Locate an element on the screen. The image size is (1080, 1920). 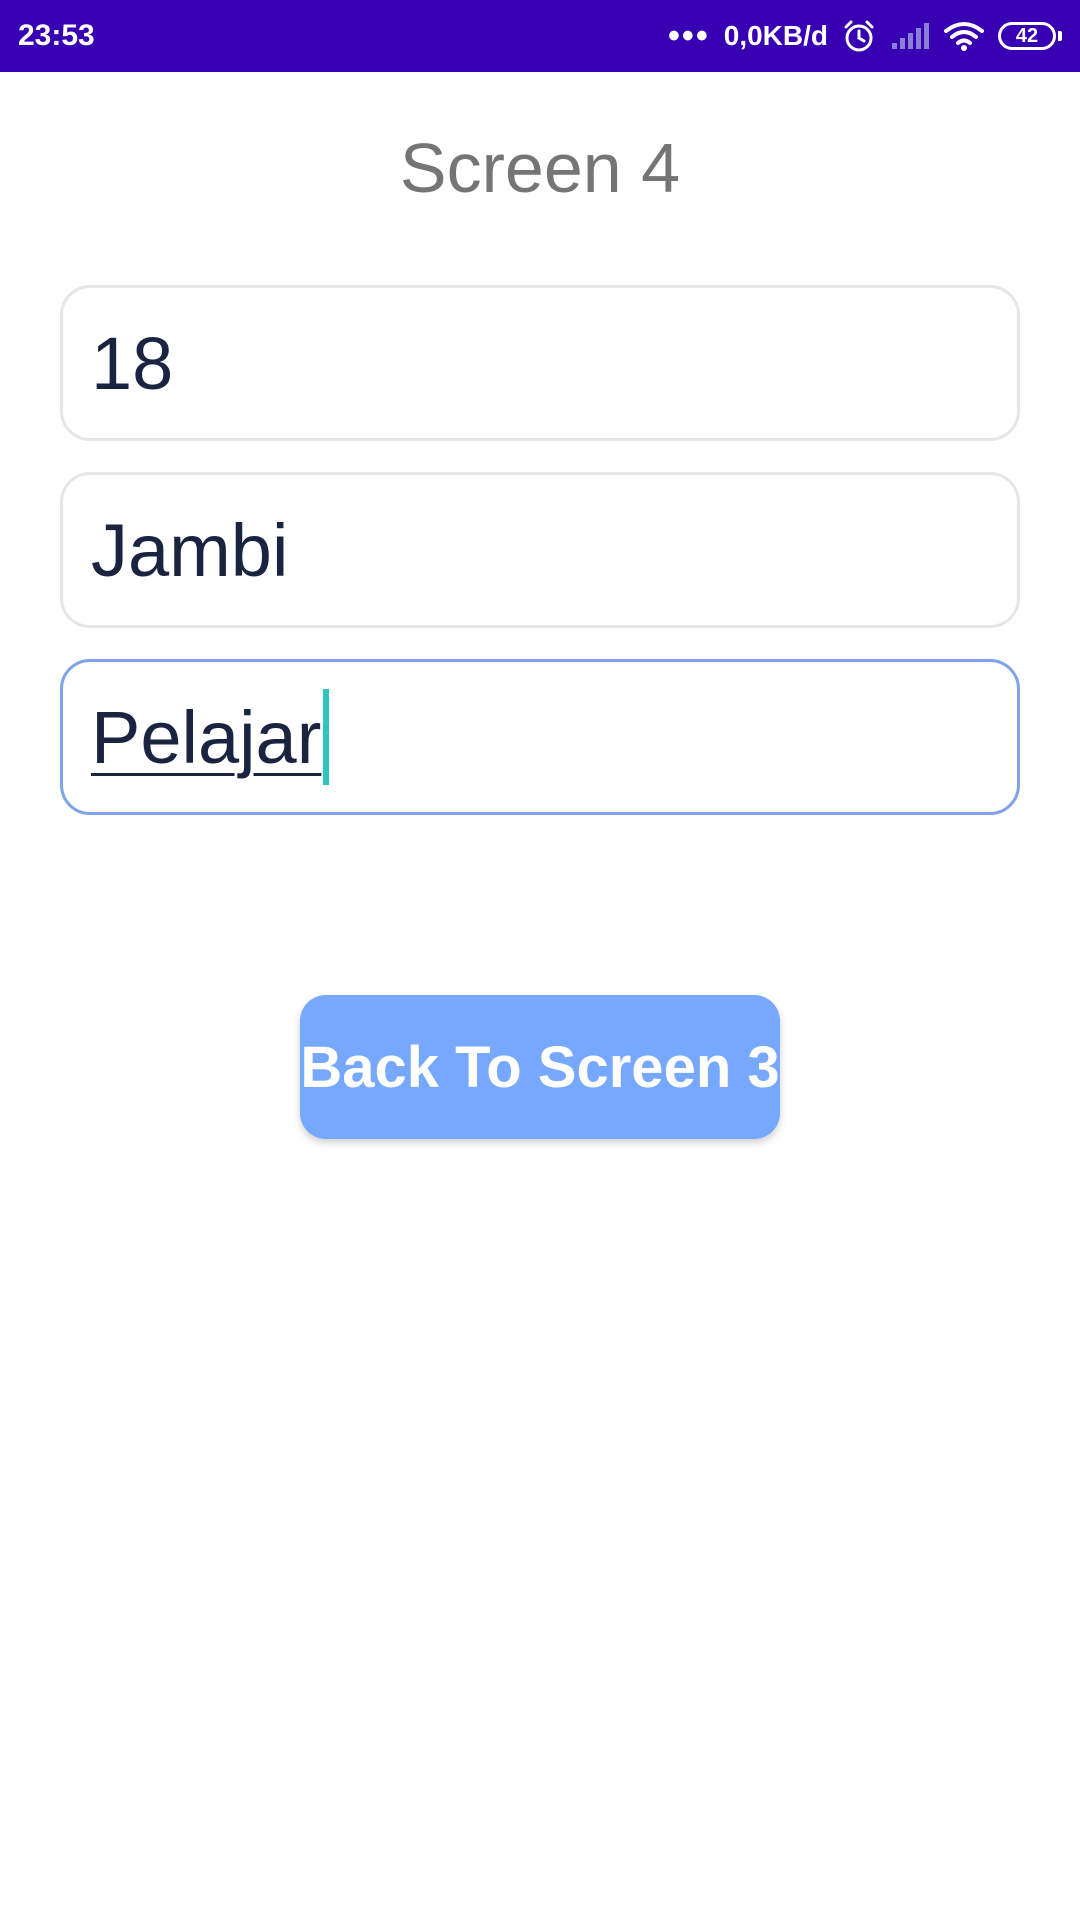
battery-level: 42 is located at coordinates (1027, 35).